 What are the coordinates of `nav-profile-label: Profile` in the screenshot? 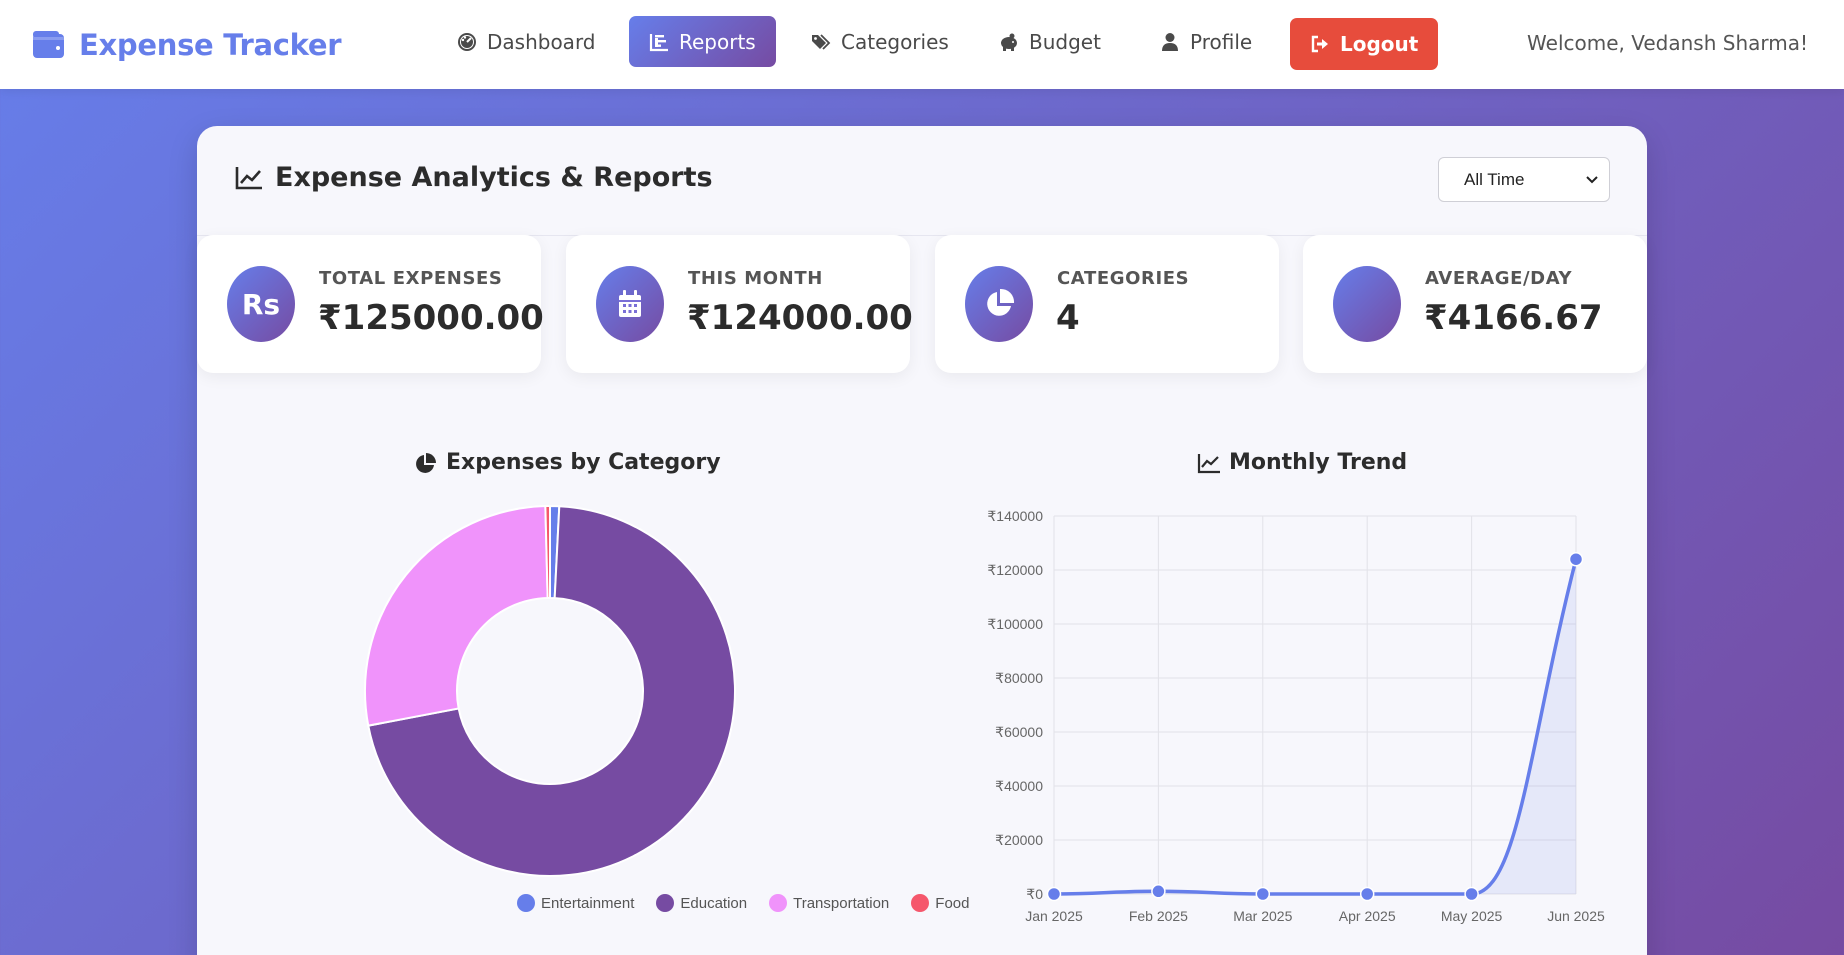 It's located at (1221, 41).